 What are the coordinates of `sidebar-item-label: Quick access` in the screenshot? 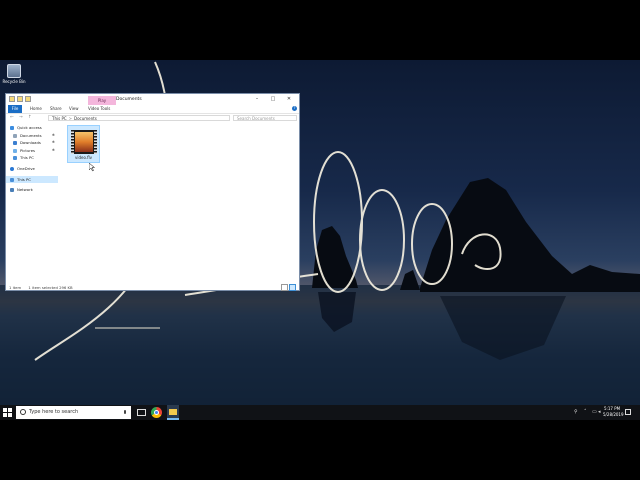 It's located at (29, 127).